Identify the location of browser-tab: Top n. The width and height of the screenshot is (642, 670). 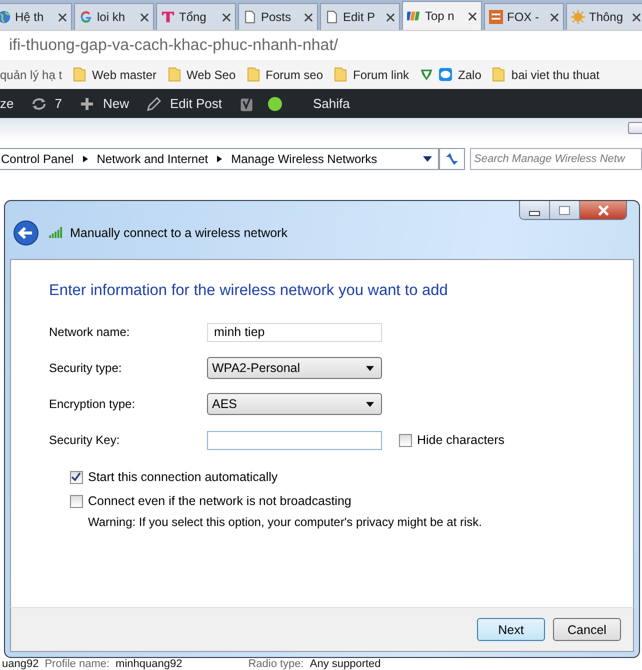
(442, 15).